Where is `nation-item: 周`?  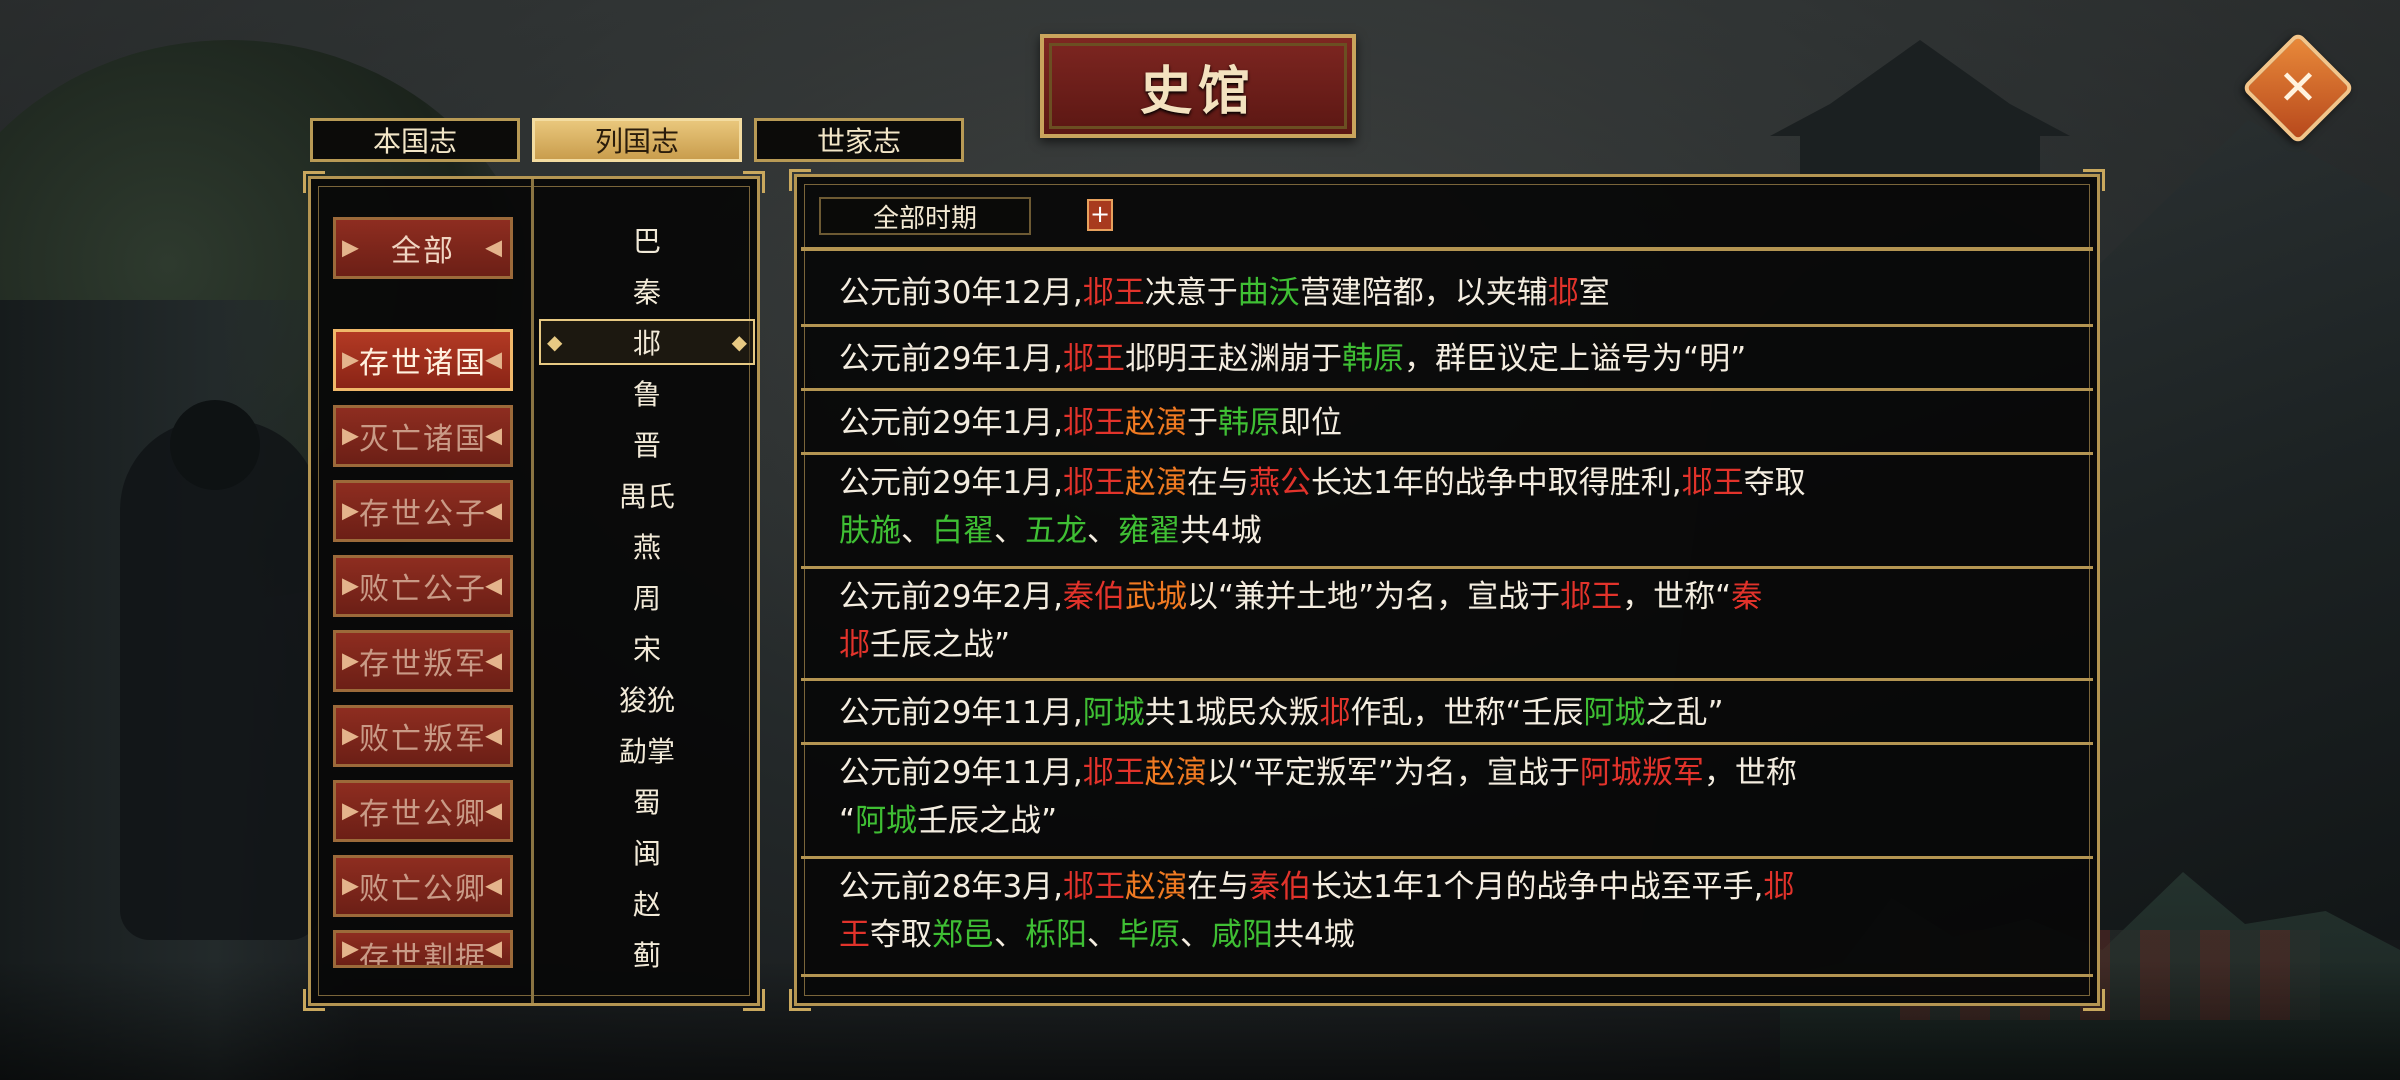
nation-item: 周 is located at coordinates (647, 597).